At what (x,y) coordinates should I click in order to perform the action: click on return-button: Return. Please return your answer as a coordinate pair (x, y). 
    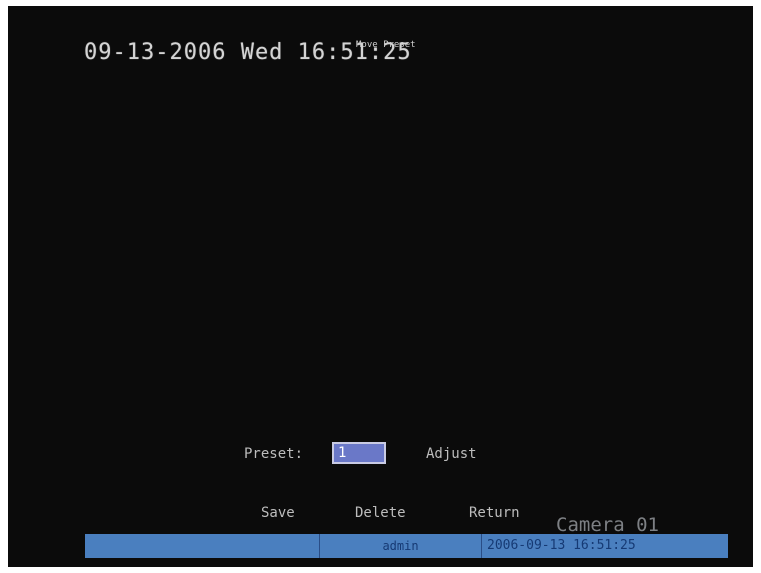
    Looking at the image, I should click on (494, 513).